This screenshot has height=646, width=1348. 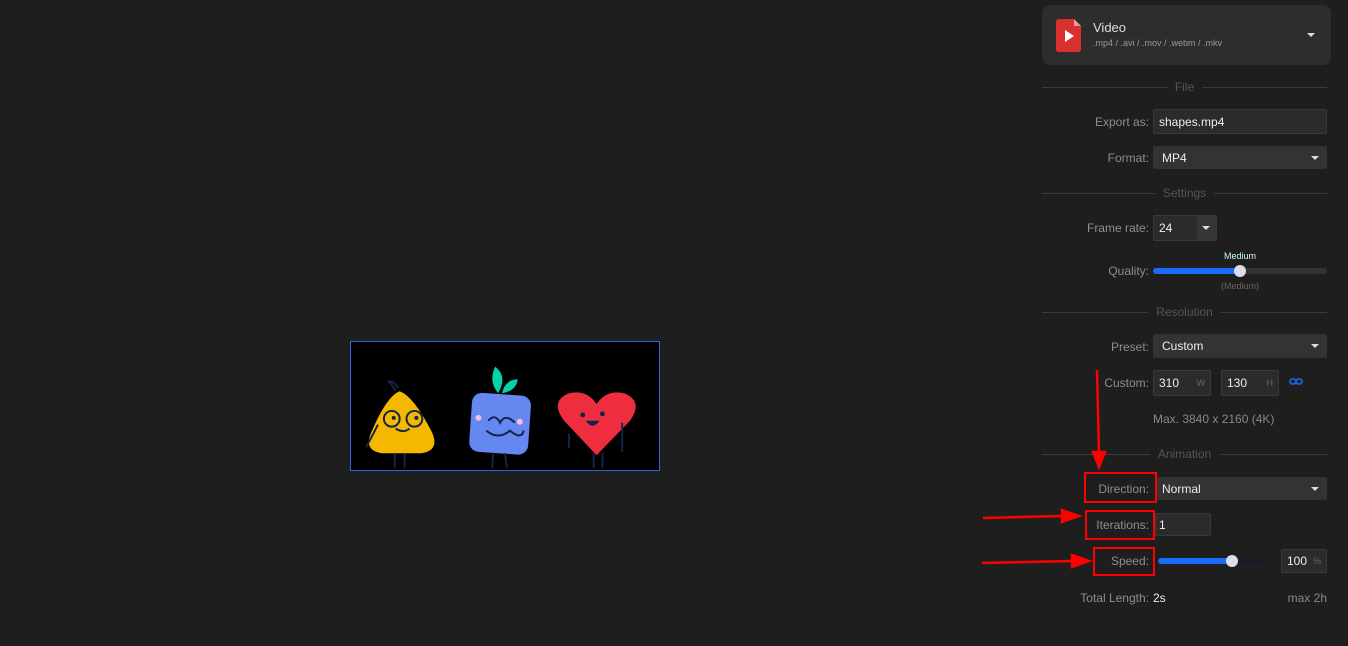 I want to click on annotation-arrows, so click(x=1044, y=469).